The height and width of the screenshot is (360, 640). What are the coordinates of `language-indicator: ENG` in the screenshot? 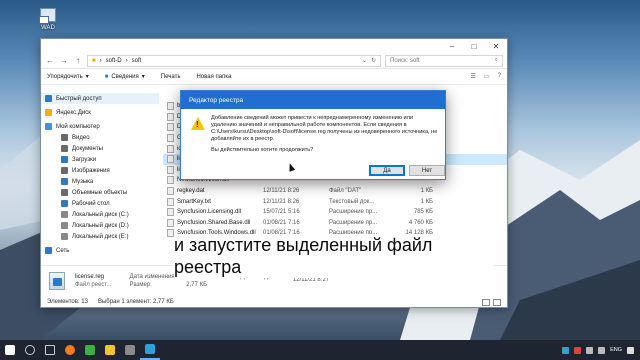 It's located at (616, 350).